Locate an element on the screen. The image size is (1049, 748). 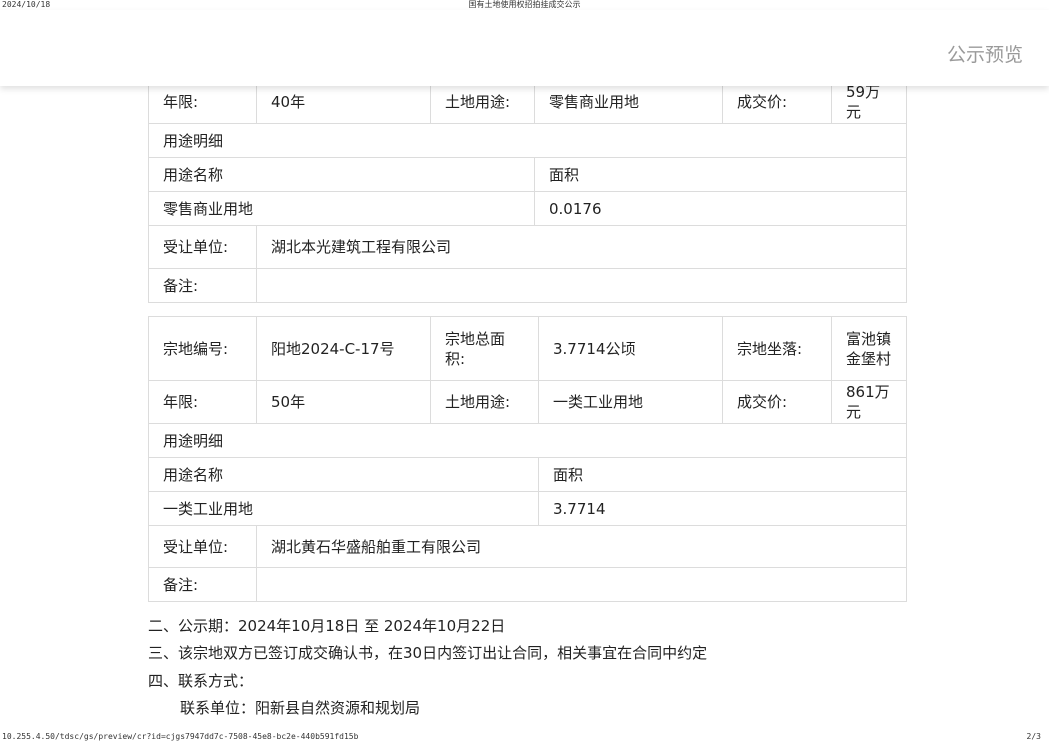
parcel-id-label: 宗地编号: is located at coordinates (202, 348).